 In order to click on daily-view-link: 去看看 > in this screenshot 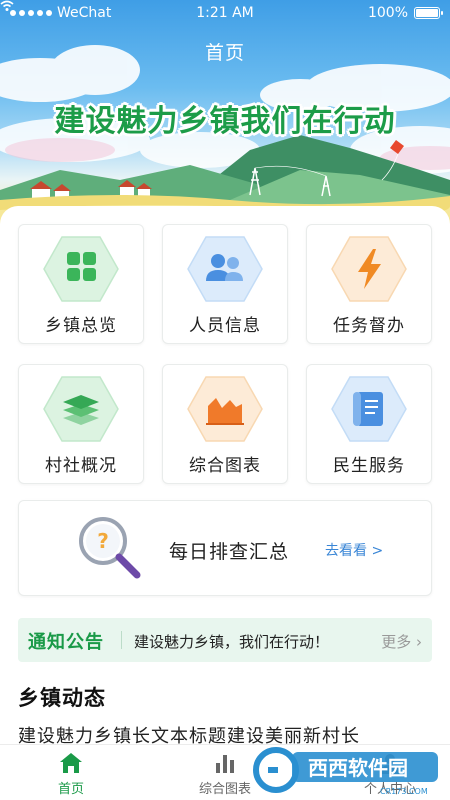, I will do `click(354, 550)`.